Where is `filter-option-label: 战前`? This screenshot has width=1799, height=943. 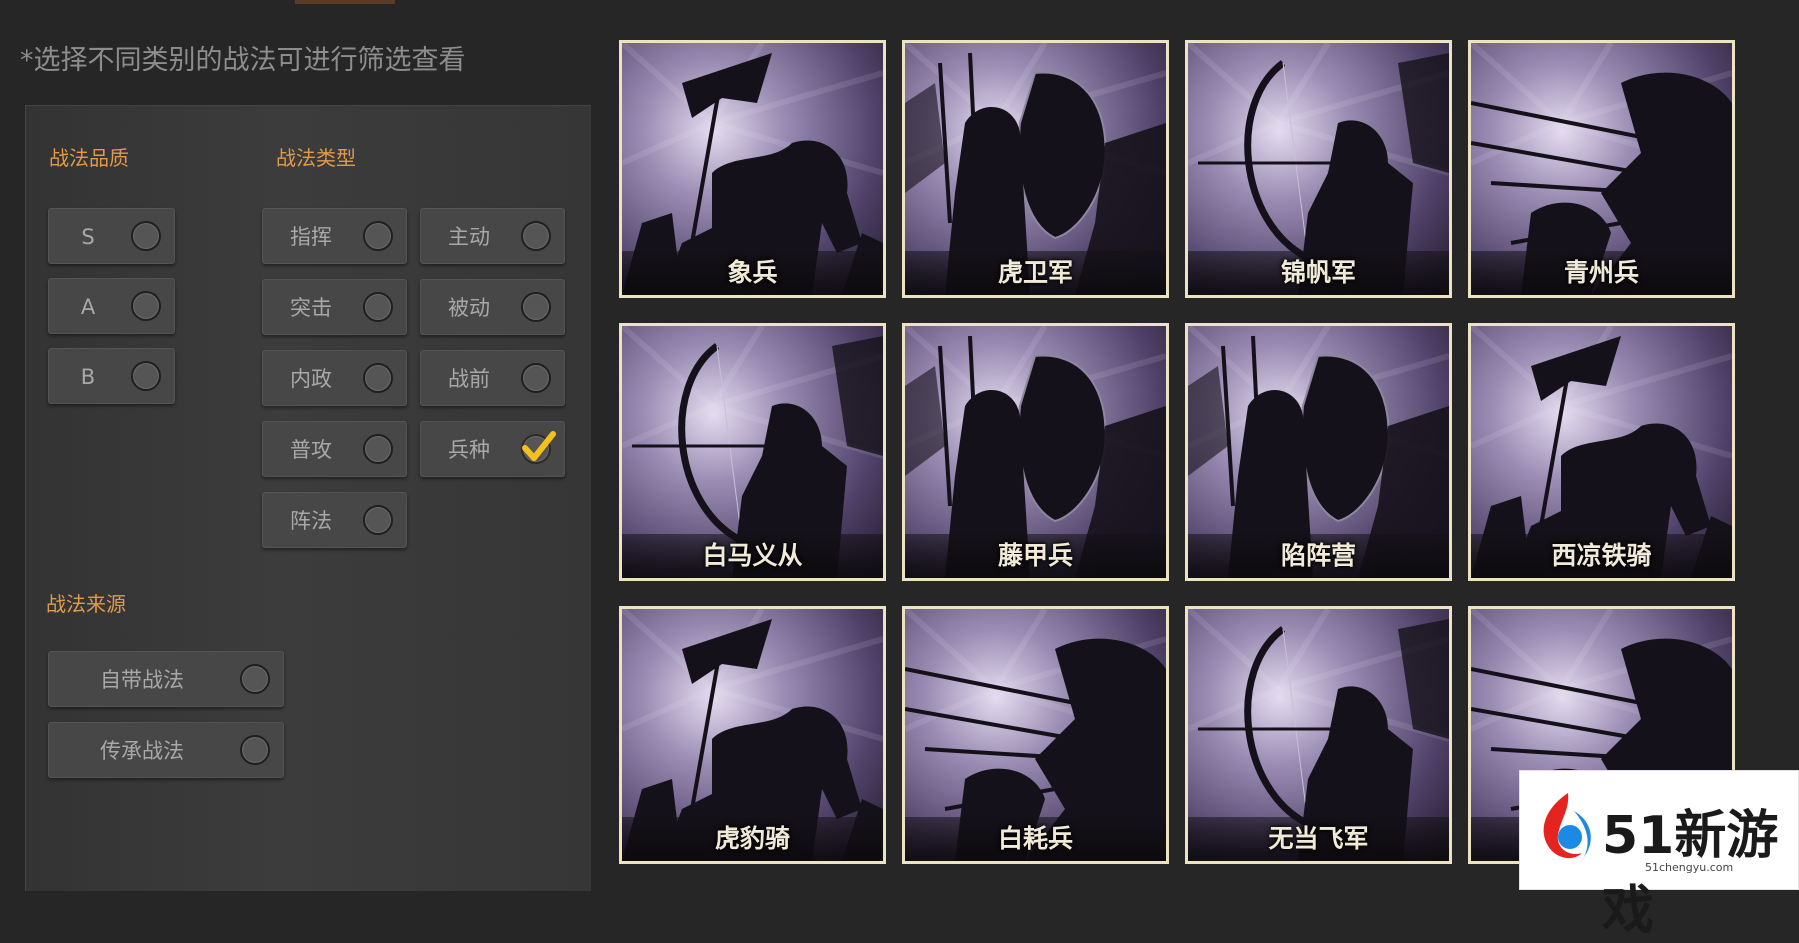
filter-option-label: 战前 is located at coordinates (469, 379).